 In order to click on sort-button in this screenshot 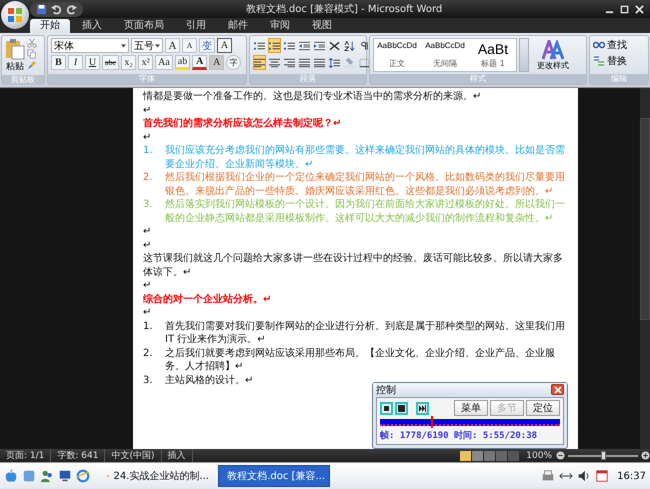, I will do `click(349, 45)`.